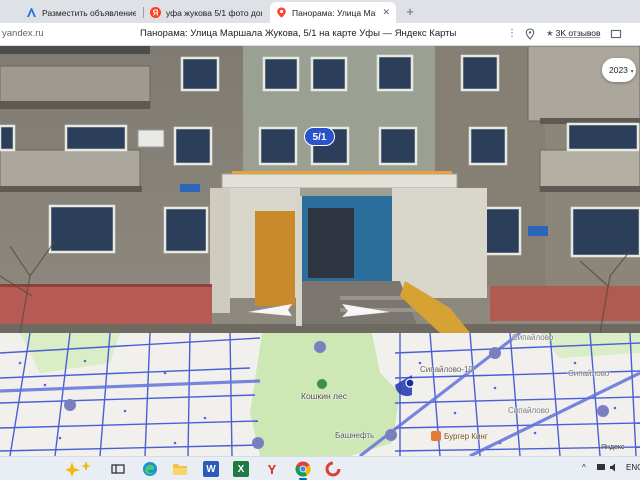  What do you see at coordinates (530, 34) in the screenshot?
I see `location-pin-icon` at bounding box center [530, 34].